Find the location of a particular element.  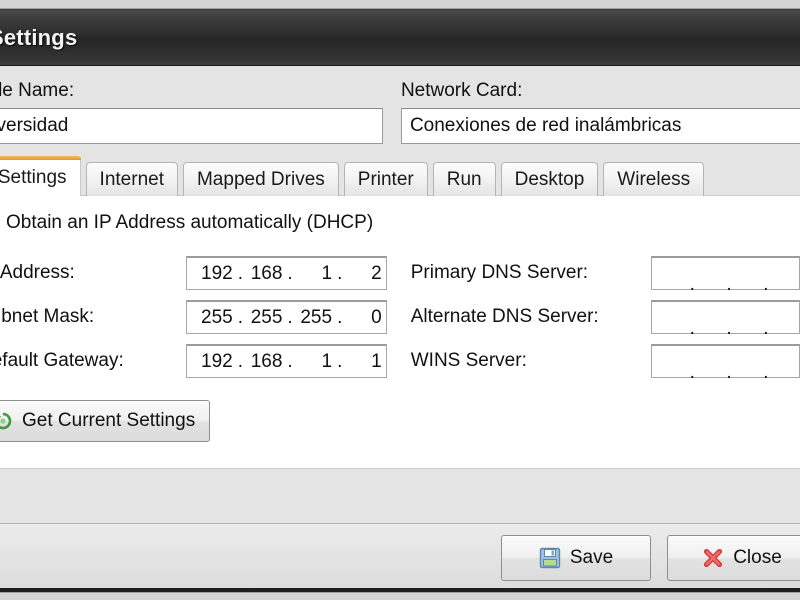

tab-run: Run is located at coordinates (464, 179).